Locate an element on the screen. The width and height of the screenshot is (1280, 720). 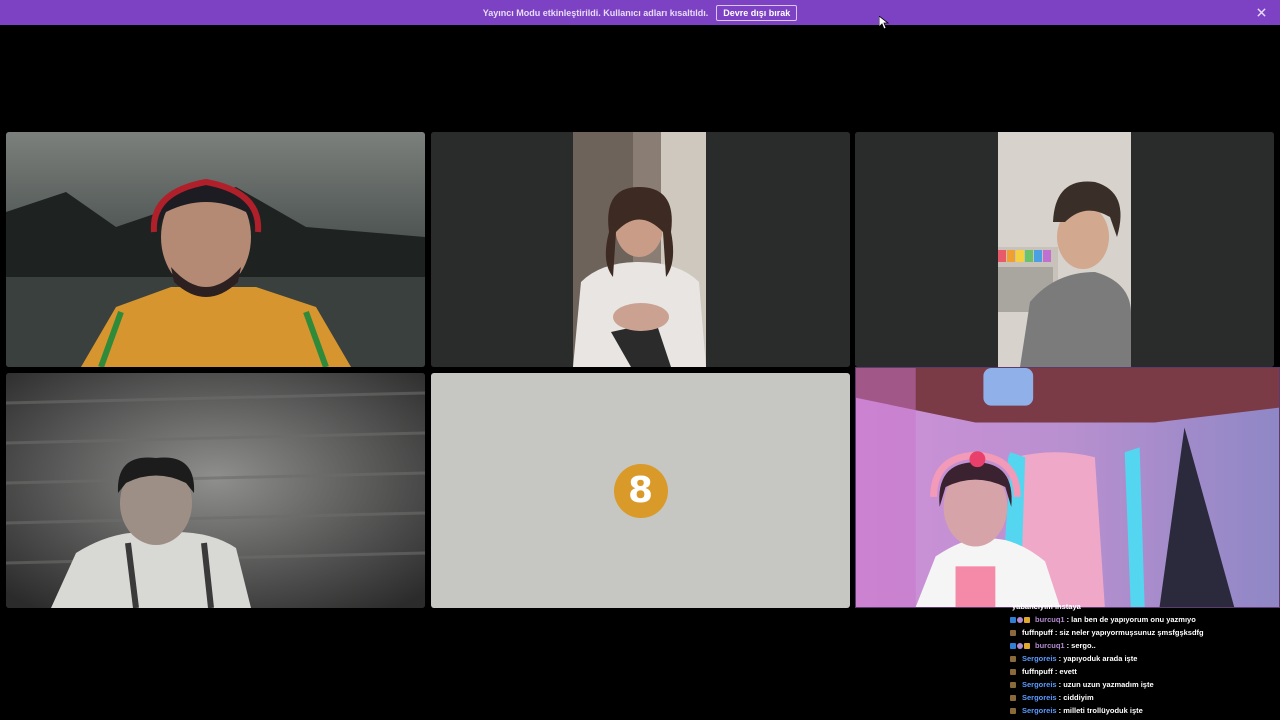
chat-text: : milleti trollüyoduk işte is located at coordinates (1100, 710).